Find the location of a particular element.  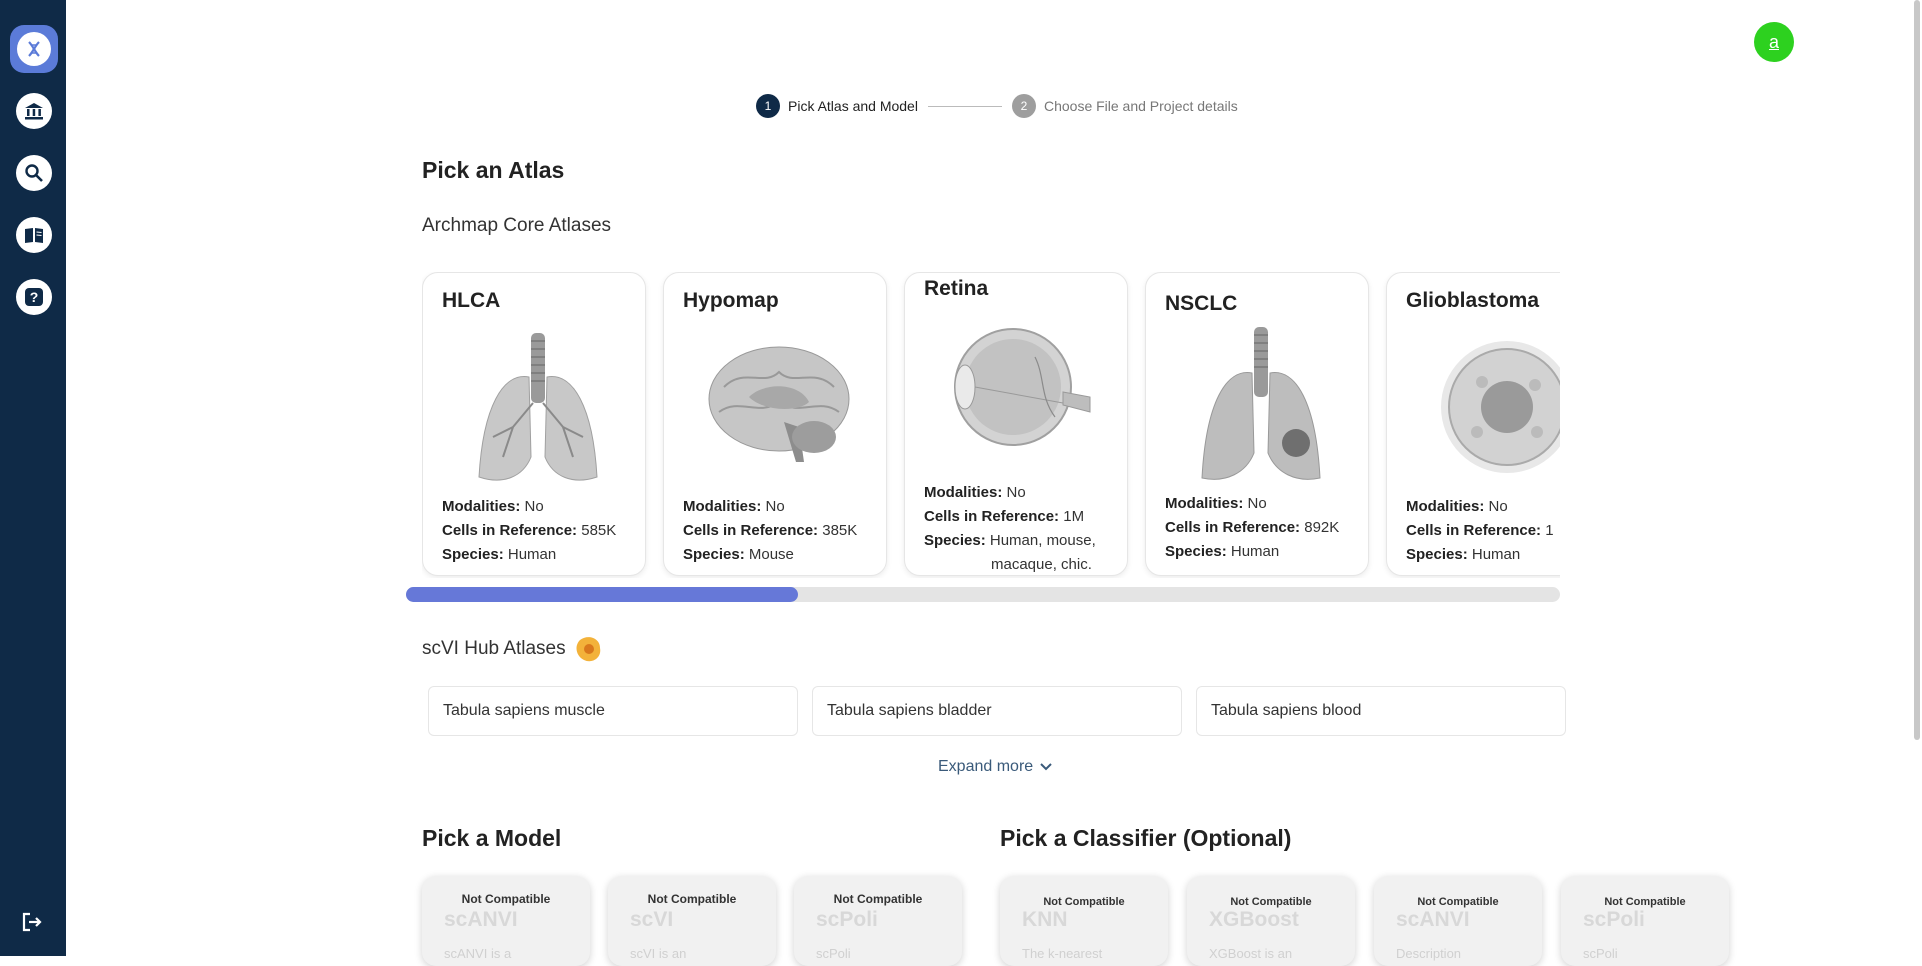

classifier-name: scANVI is located at coordinates (1433, 919).